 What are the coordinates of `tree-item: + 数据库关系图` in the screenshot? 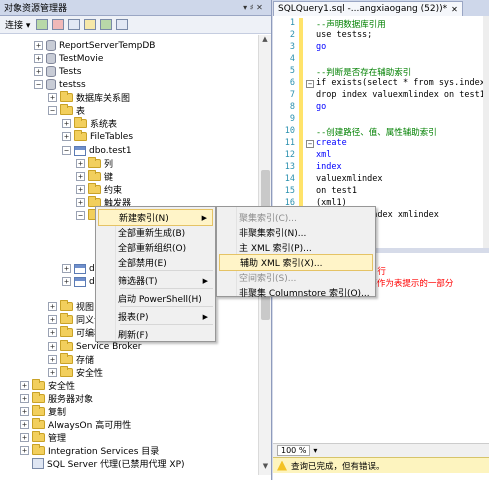 It's located at (89, 97).